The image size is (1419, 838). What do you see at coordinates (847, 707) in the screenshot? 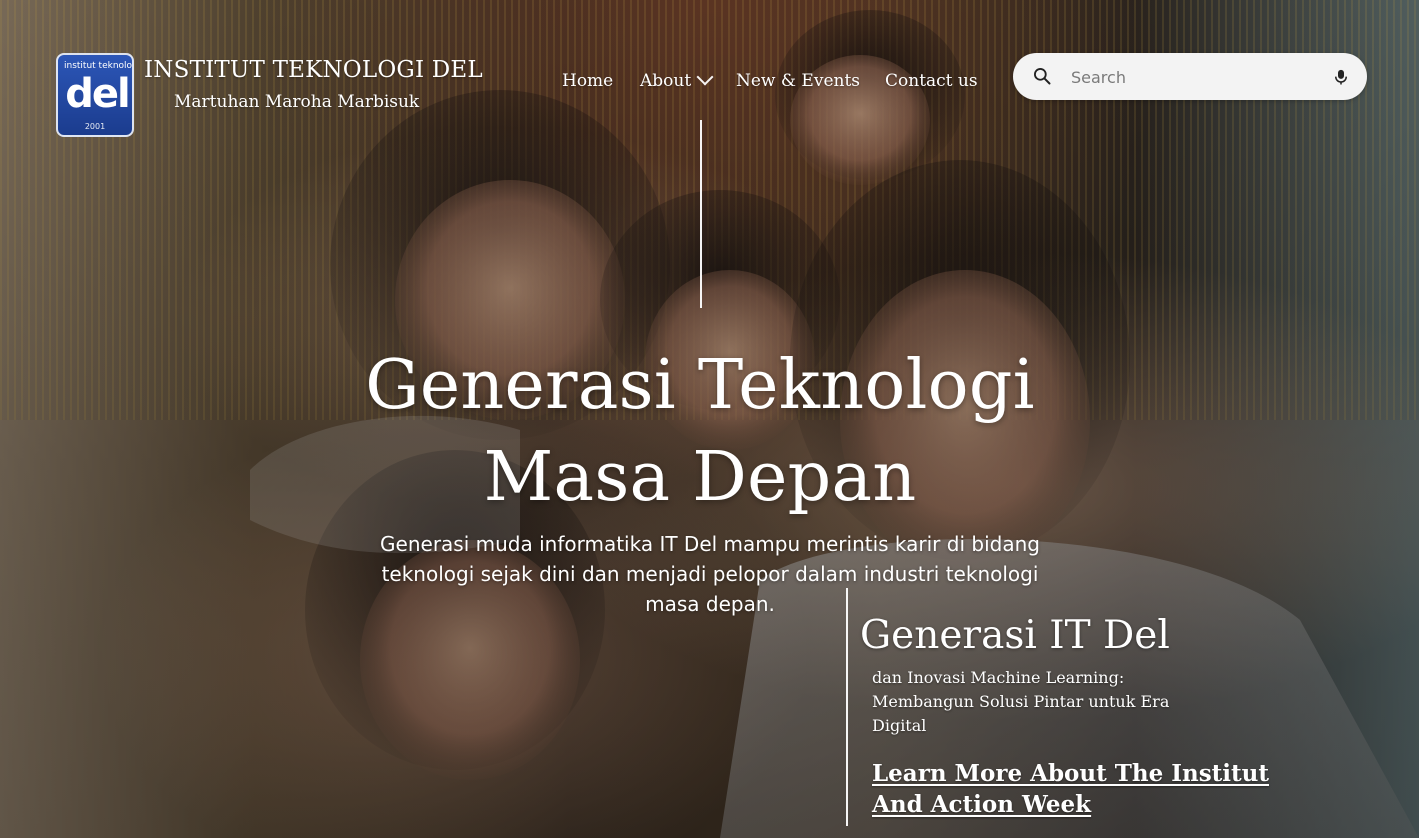
I see `feature-divider` at bounding box center [847, 707].